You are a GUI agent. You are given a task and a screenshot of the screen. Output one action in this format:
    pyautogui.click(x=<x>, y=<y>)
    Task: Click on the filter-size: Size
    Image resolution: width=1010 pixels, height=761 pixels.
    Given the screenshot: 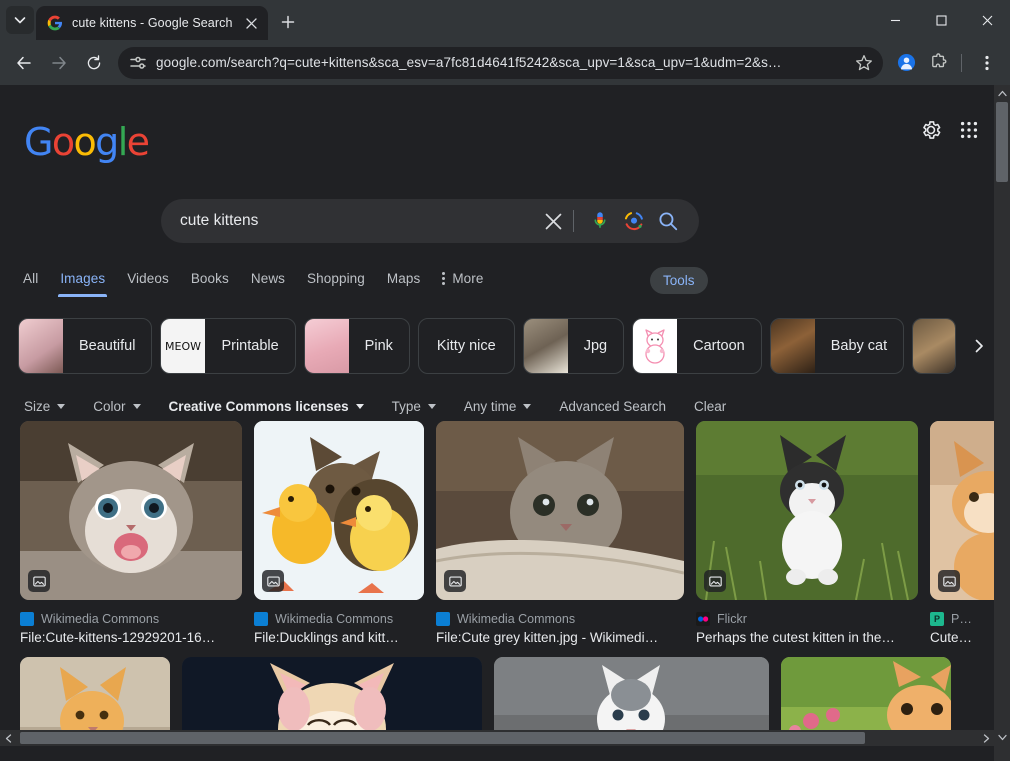 What is the action you would take?
    pyautogui.click(x=45, y=406)
    